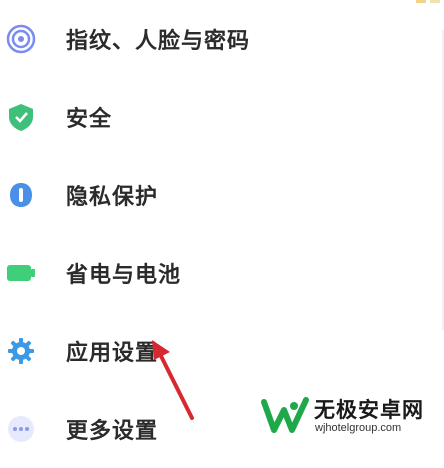 The image size is (444, 468). Describe the element at coordinates (124, 275) in the screenshot. I see `menu-item-label: 省电与电池` at that location.